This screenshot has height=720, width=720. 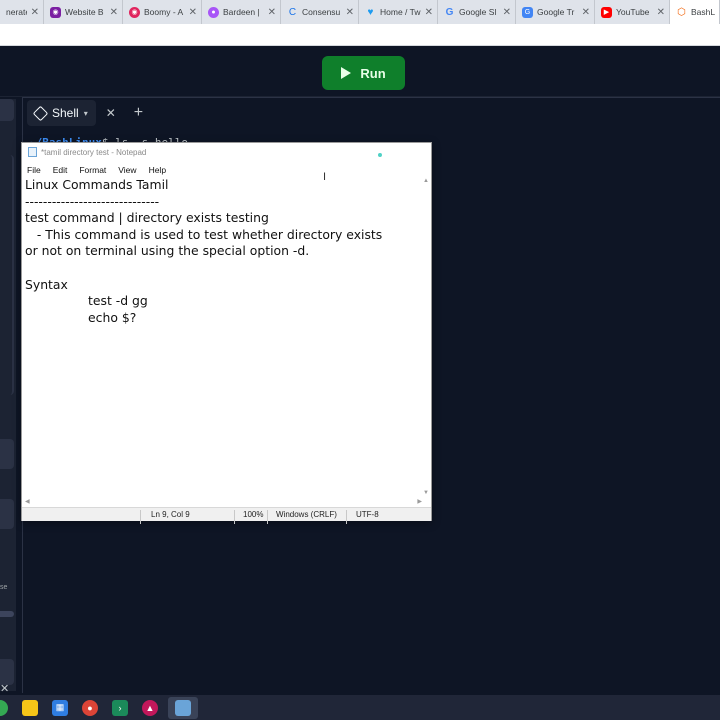 I want to click on text-cursor-icon: I, so click(x=325, y=177).